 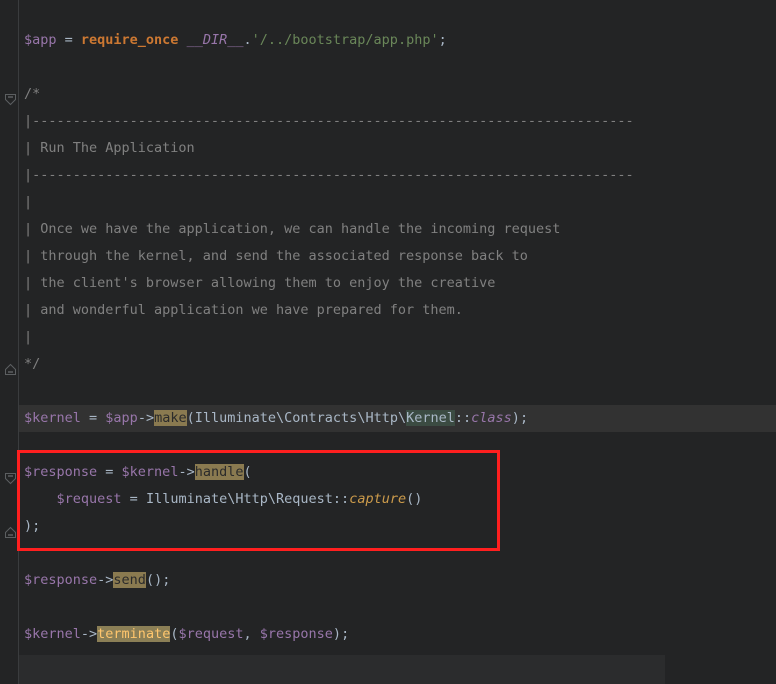 What do you see at coordinates (10, 478) in the screenshot?
I see `fold-marker-handle-open-icon` at bounding box center [10, 478].